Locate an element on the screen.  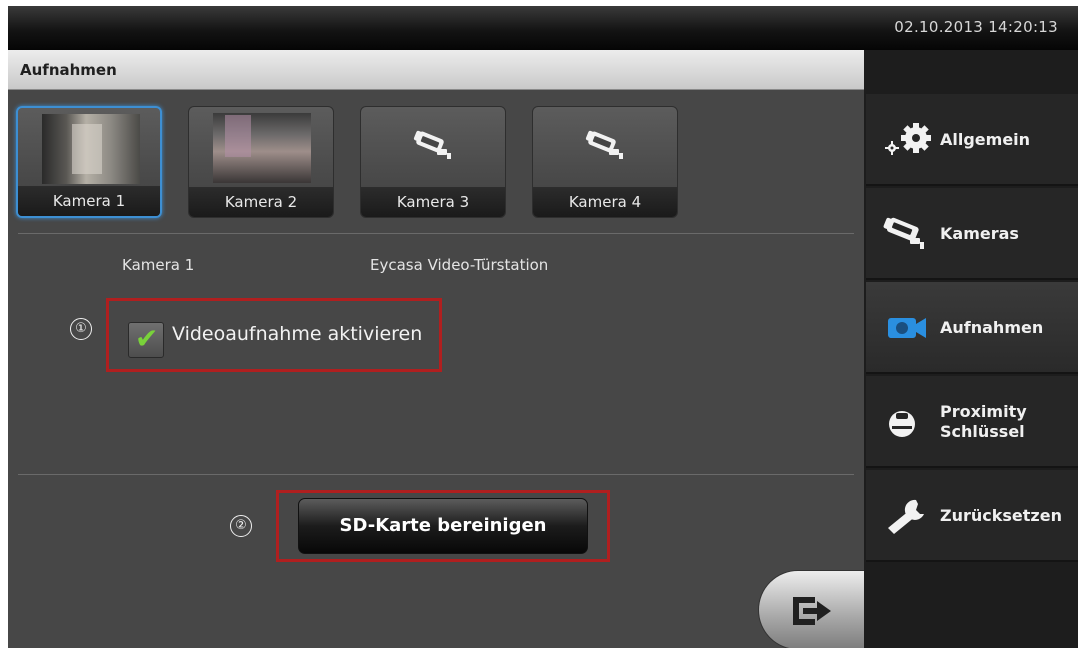
sidebar-item-allgemein: Allgemein is located at coordinates (972, 140).